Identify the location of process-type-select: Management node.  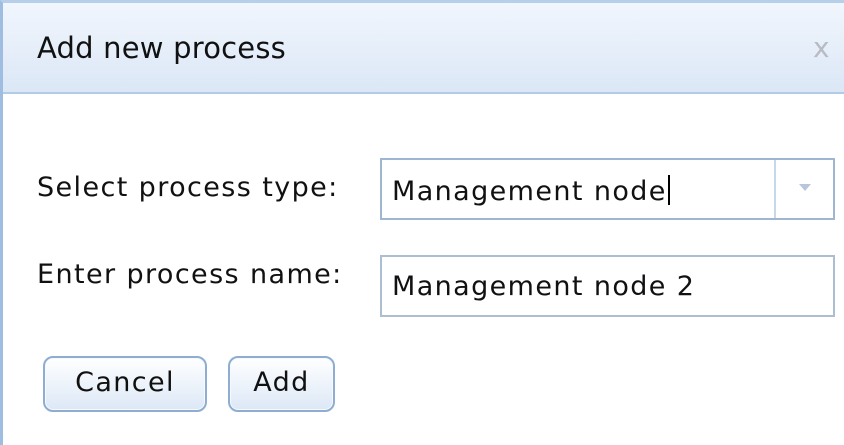
(607, 189).